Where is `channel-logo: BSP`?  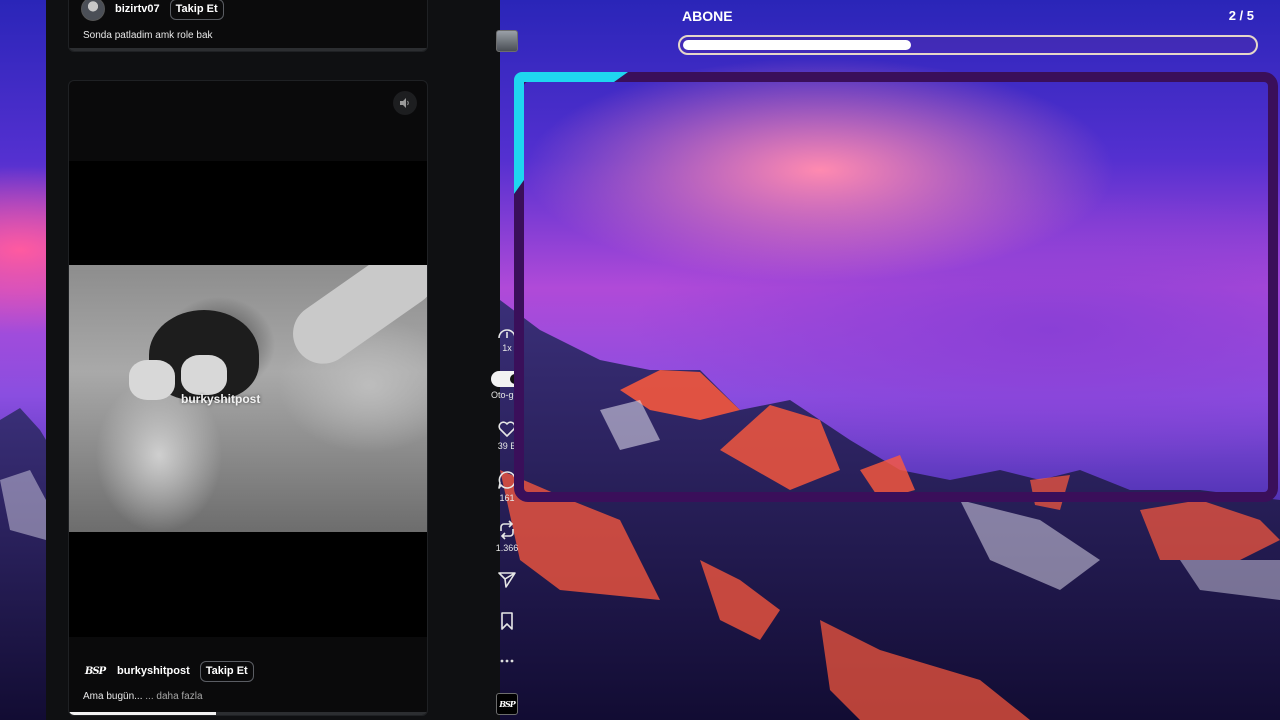 channel-logo: BSP is located at coordinates (95, 671).